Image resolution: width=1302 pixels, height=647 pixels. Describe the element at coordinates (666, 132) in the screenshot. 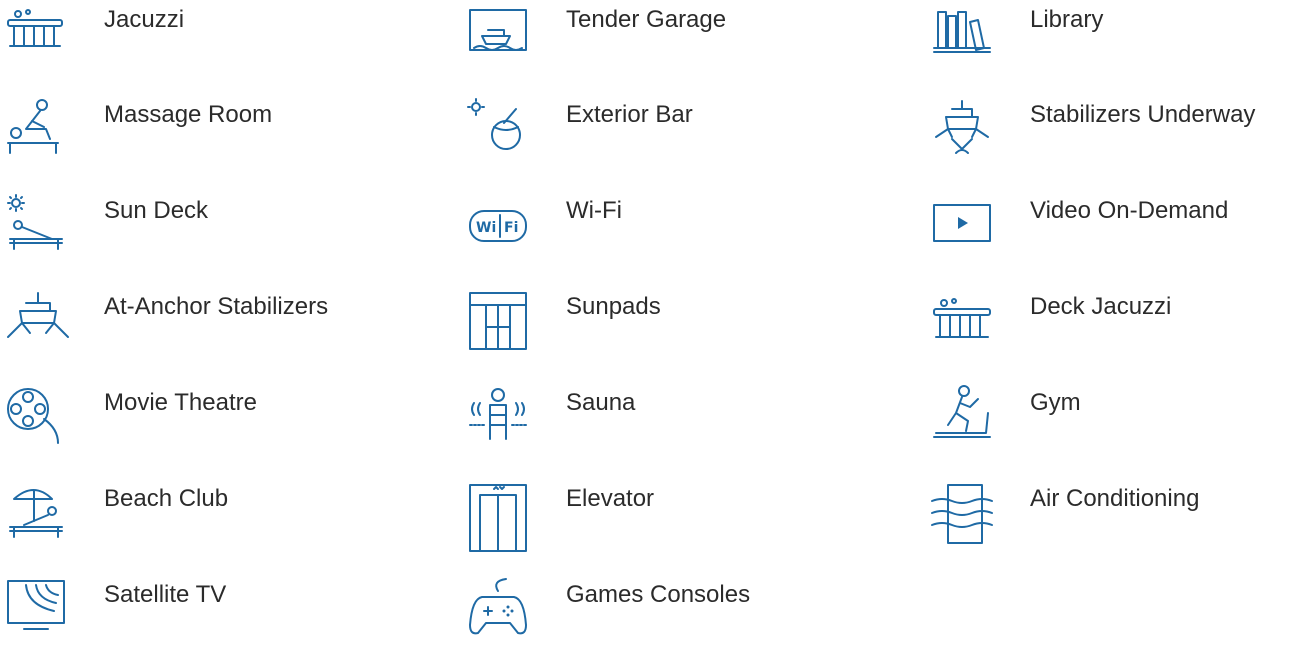

I see `amenity-exterior-bar: Exterior Bar` at that location.